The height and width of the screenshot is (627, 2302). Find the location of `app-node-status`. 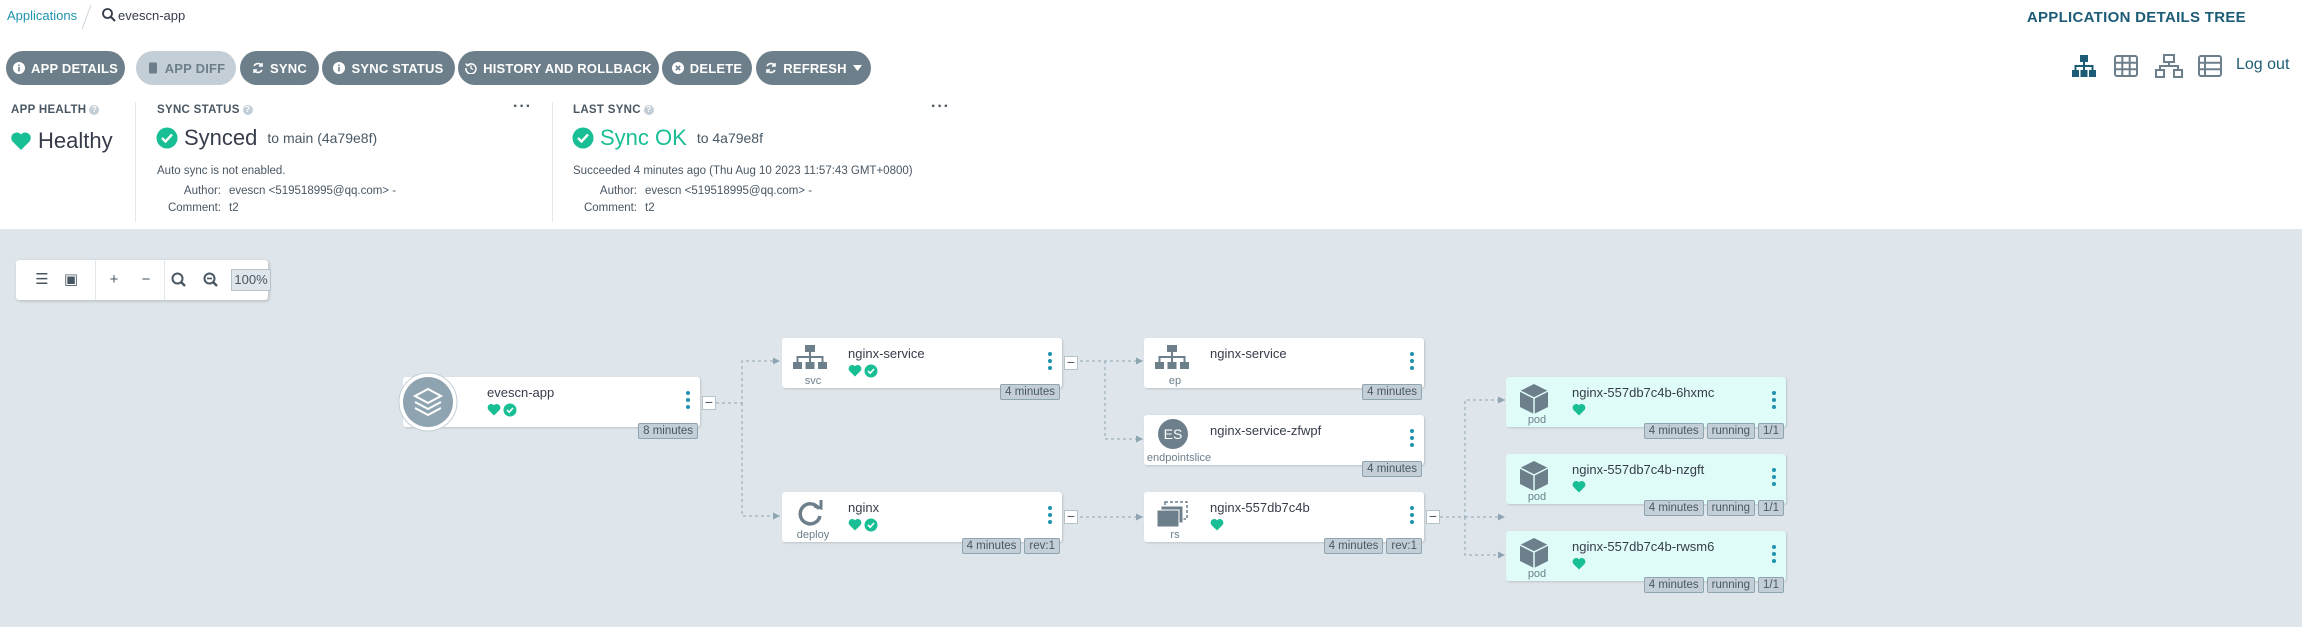

app-node-status is located at coordinates (502, 410).